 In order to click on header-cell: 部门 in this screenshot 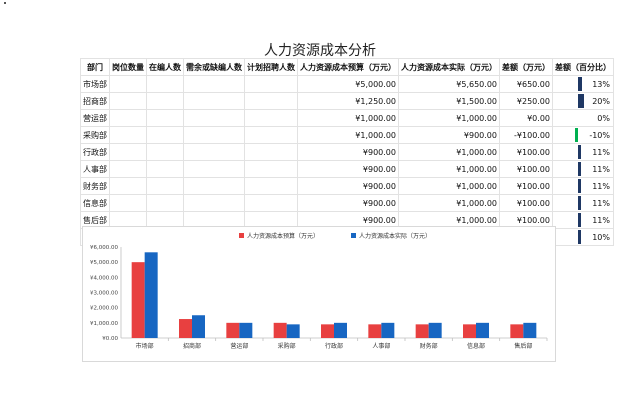, I will do `click(95, 67)`.